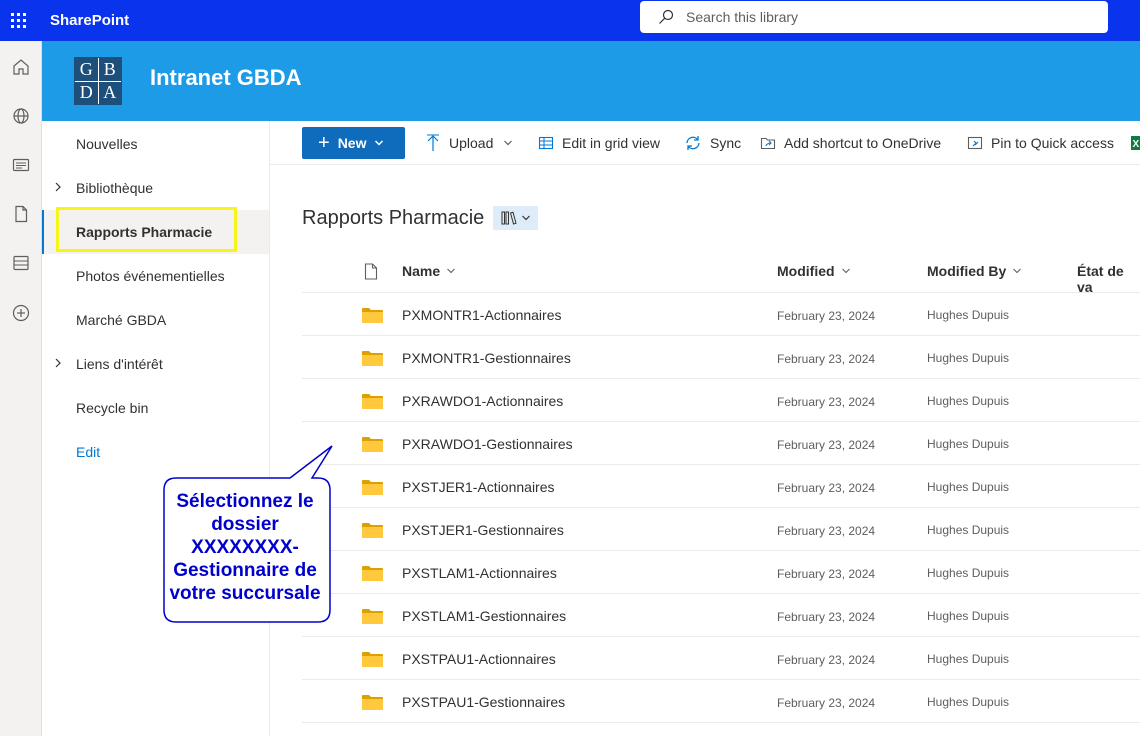 The height and width of the screenshot is (736, 1140). Describe the element at coordinates (1040, 143) in the screenshot. I see `pin-quick-access-button: Pin to Quick access` at that location.